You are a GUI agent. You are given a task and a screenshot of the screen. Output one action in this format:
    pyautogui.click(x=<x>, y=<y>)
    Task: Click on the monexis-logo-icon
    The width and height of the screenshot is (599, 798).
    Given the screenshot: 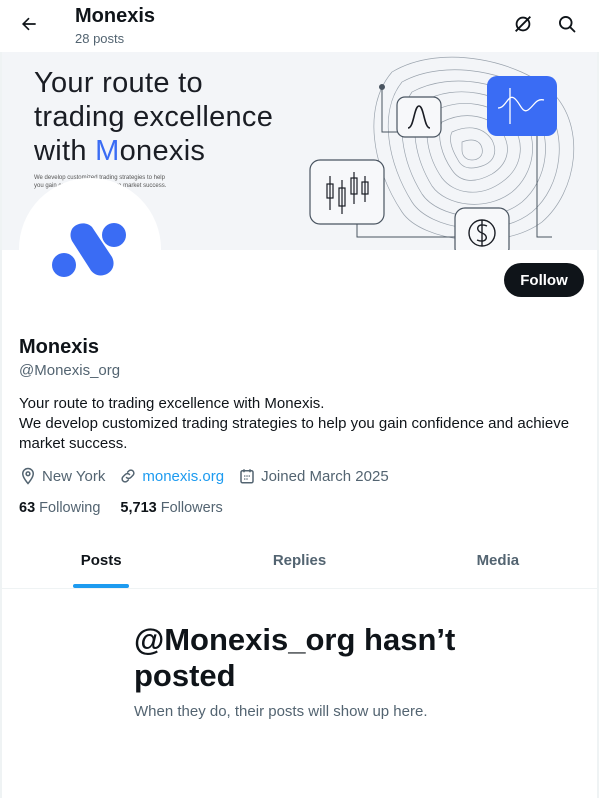 What is the action you would take?
    pyautogui.click(x=89, y=250)
    